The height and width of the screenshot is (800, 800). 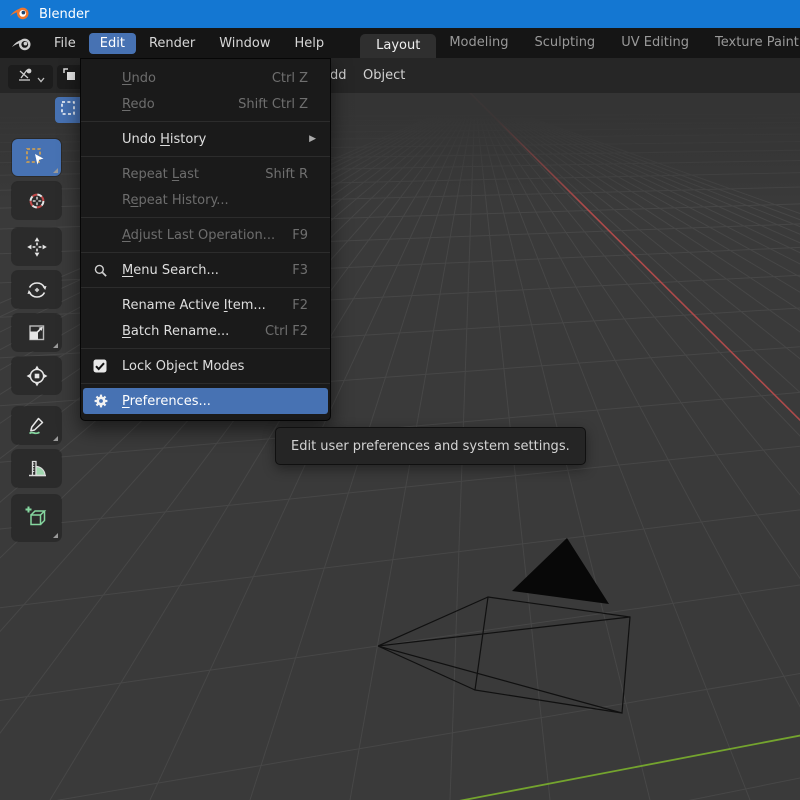 What do you see at coordinates (41, 77) in the screenshot?
I see `chevron-down-icon` at bounding box center [41, 77].